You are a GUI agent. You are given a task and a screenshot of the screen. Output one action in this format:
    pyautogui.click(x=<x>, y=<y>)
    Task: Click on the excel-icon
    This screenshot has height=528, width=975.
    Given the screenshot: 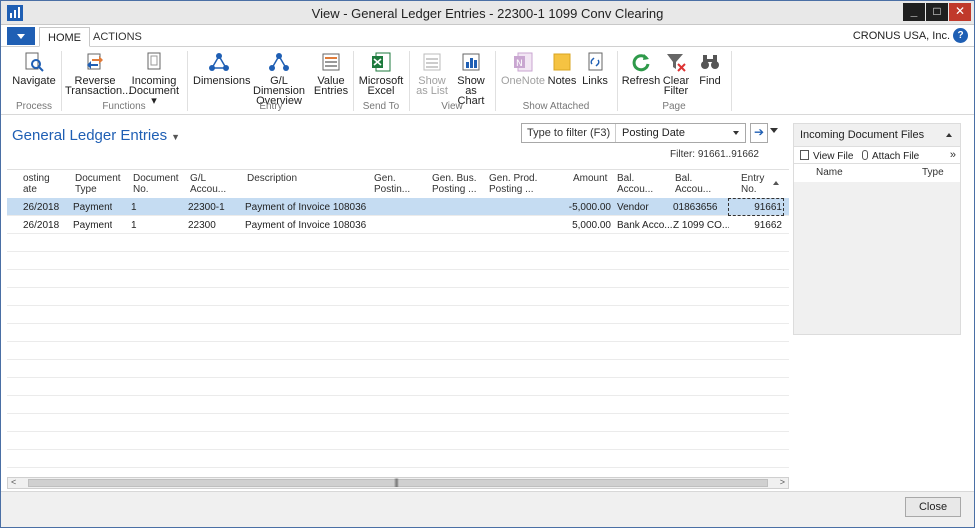 What is the action you would take?
    pyautogui.click(x=381, y=62)
    